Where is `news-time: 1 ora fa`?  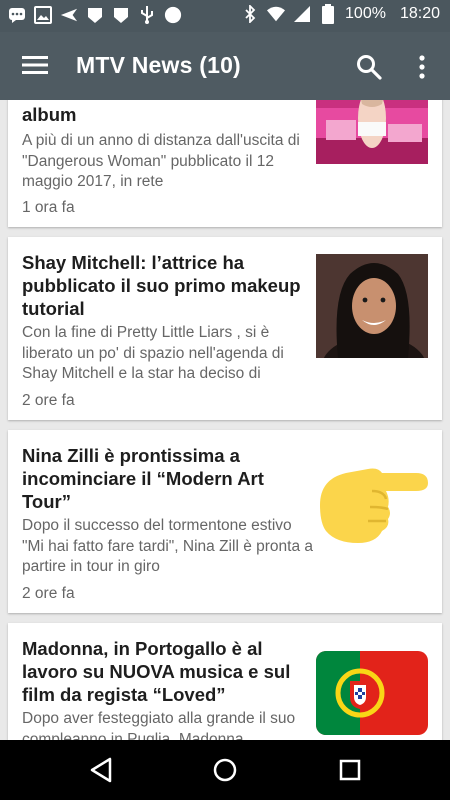
news-time: 1 ora fa is located at coordinates (48, 207).